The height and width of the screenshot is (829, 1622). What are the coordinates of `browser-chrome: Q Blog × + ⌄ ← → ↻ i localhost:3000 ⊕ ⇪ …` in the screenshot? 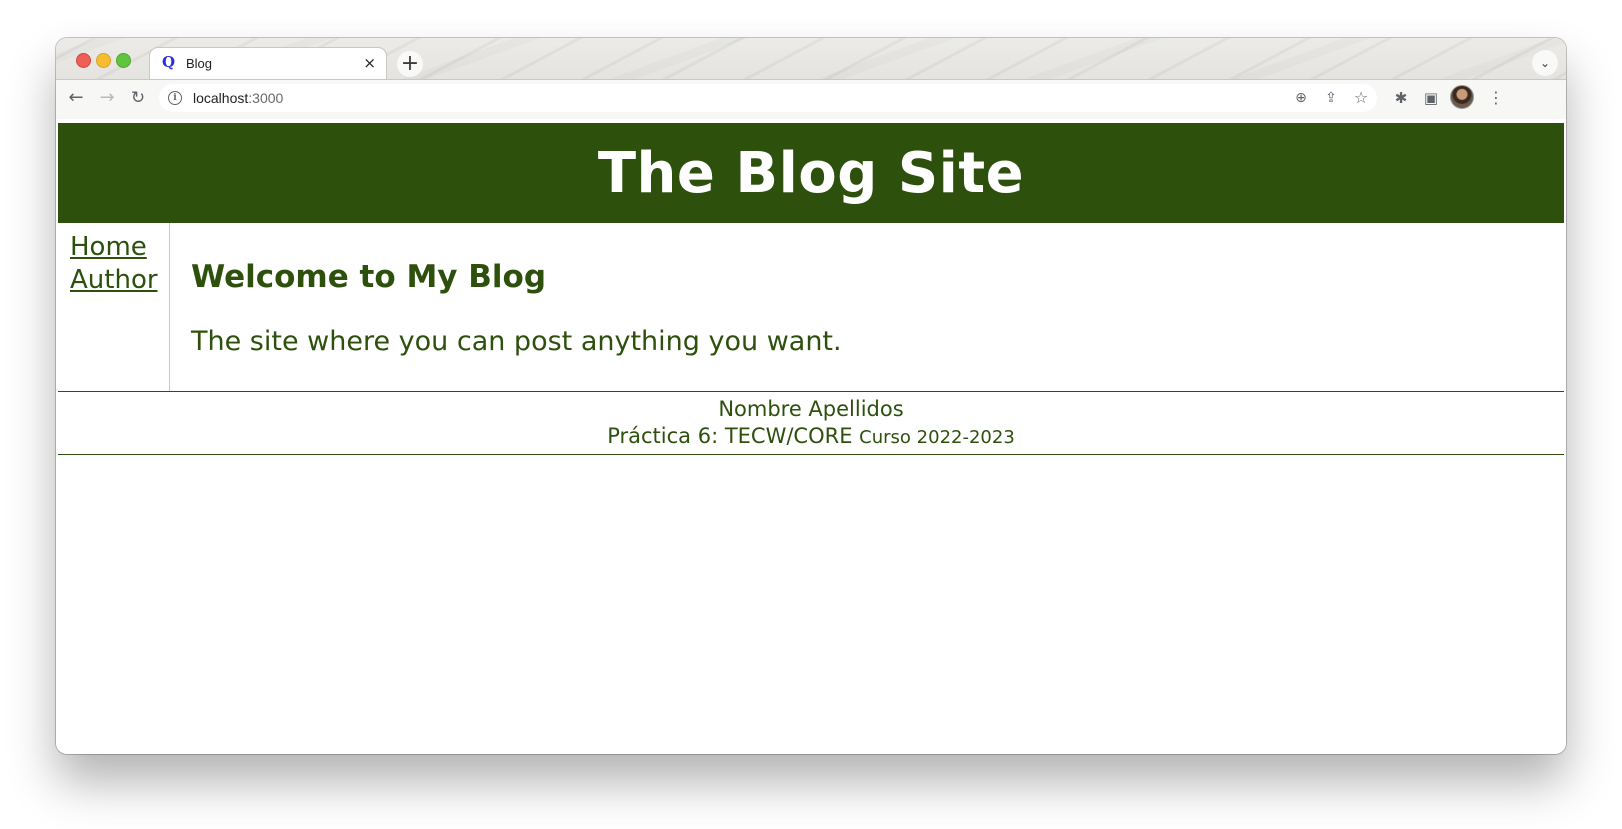 It's located at (811, 78).